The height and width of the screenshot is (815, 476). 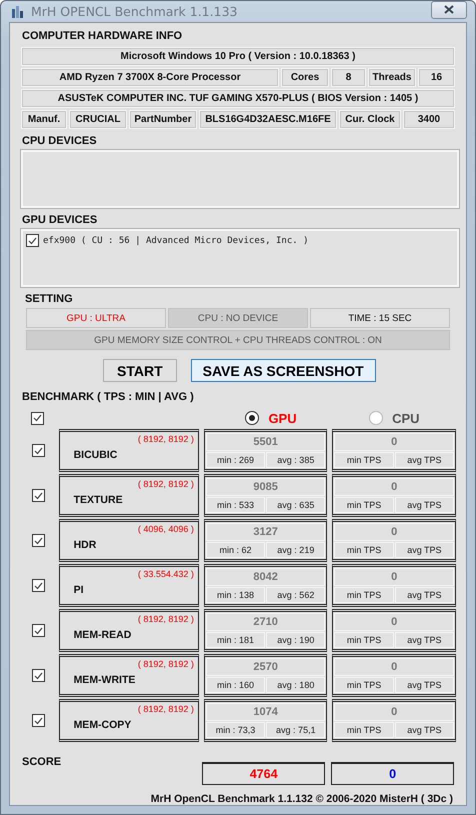 I want to click on os-info: Microsoft Windows 10 Pro ( Version : 10.0.18363 ), so click(x=238, y=56).